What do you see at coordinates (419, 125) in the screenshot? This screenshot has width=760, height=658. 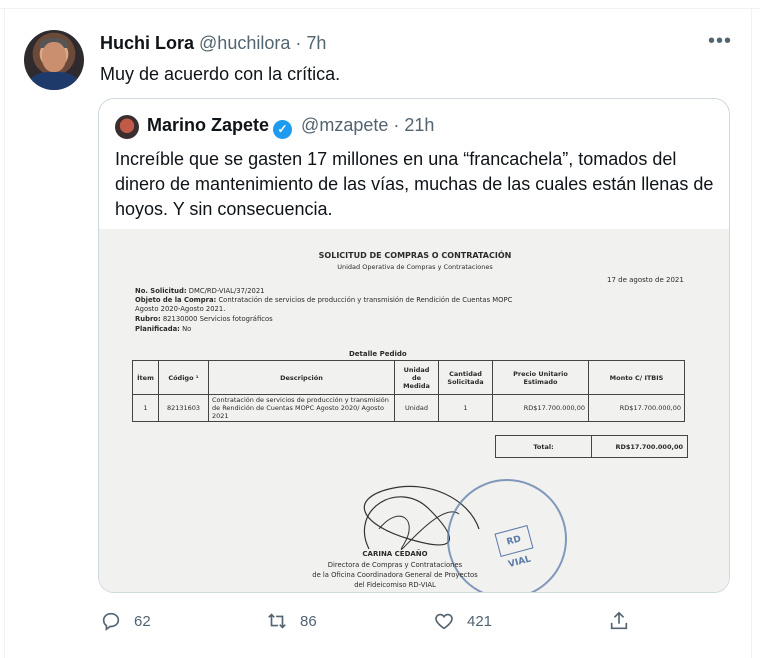 I see `quoted-tweet-time: 21h` at bounding box center [419, 125].